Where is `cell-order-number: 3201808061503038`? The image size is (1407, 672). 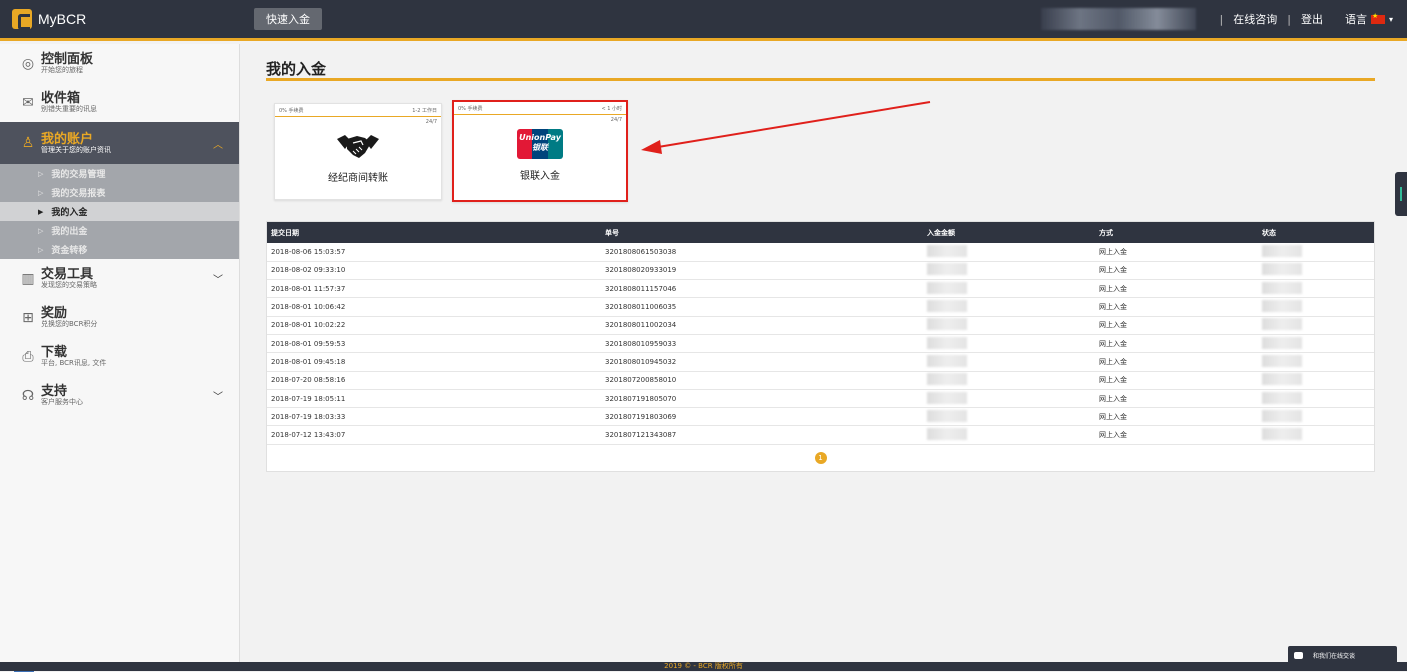
cell-order-number: 3201808061503038 is located at coordinates (762, 252).